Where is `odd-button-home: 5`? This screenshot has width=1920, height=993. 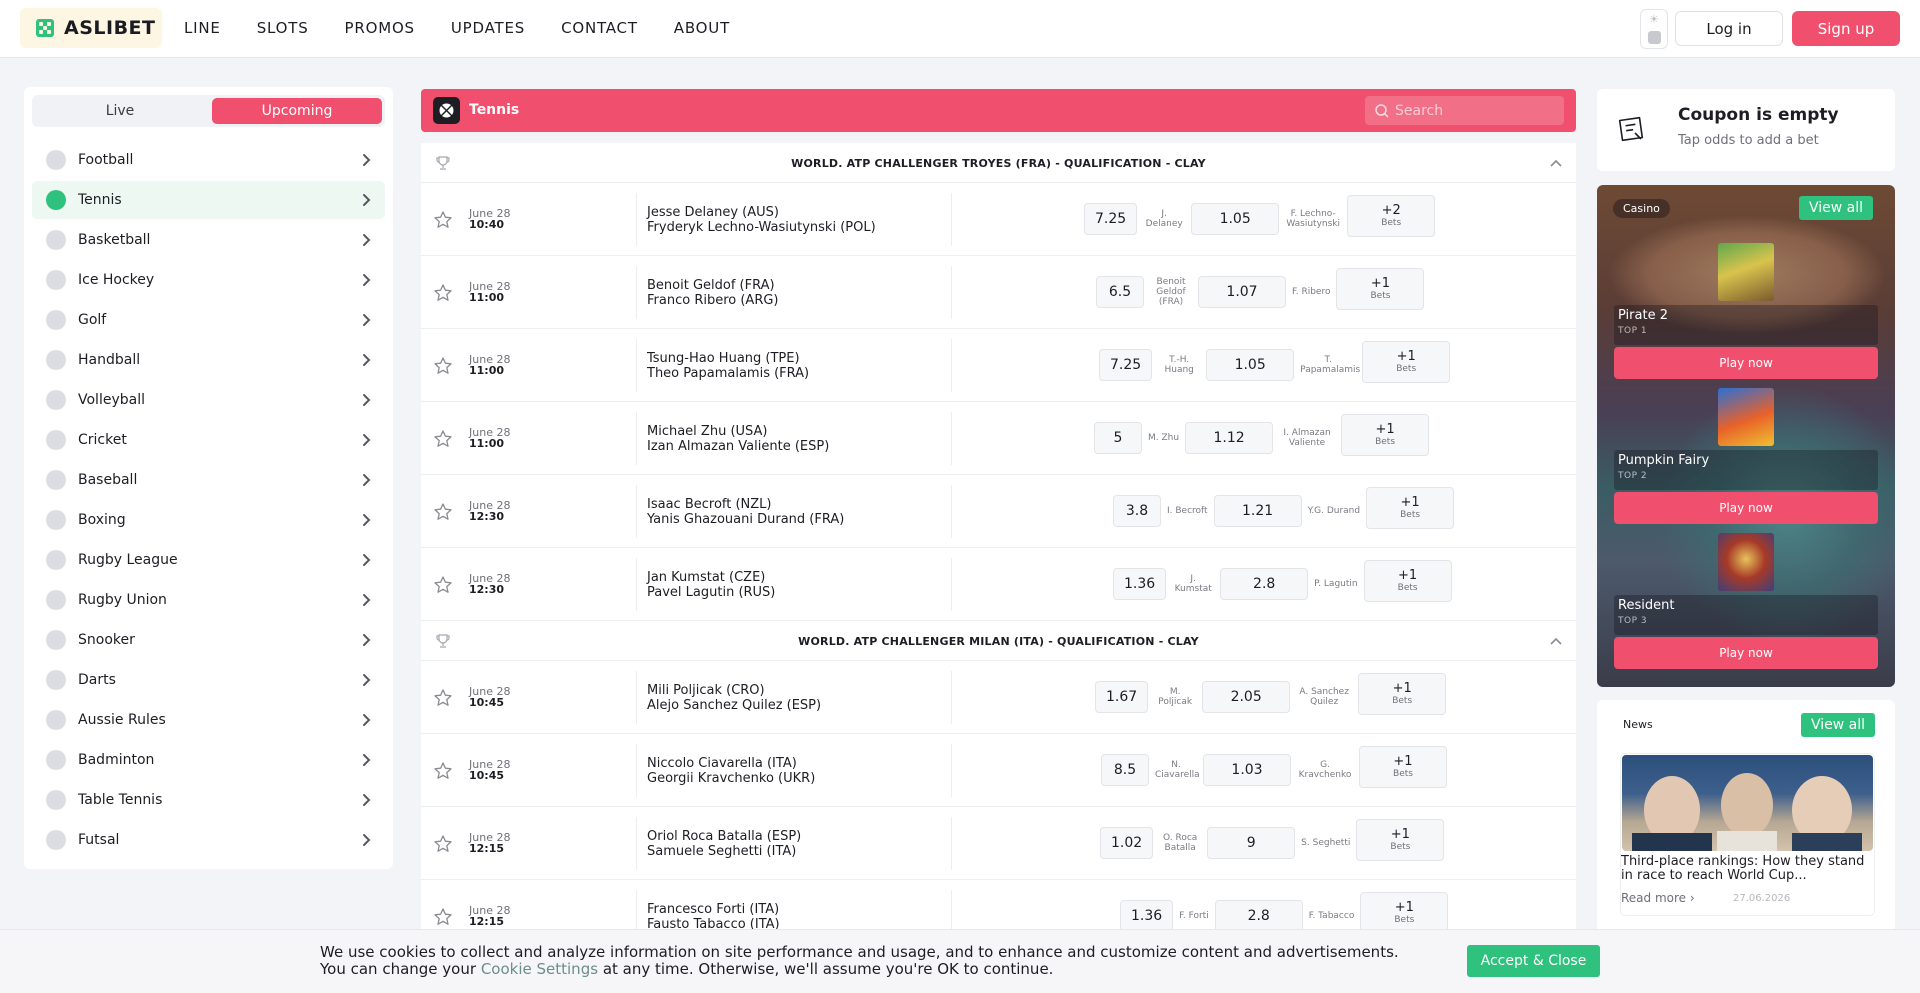 odd-button-home: 5 is located at coordinates (1118, 437).